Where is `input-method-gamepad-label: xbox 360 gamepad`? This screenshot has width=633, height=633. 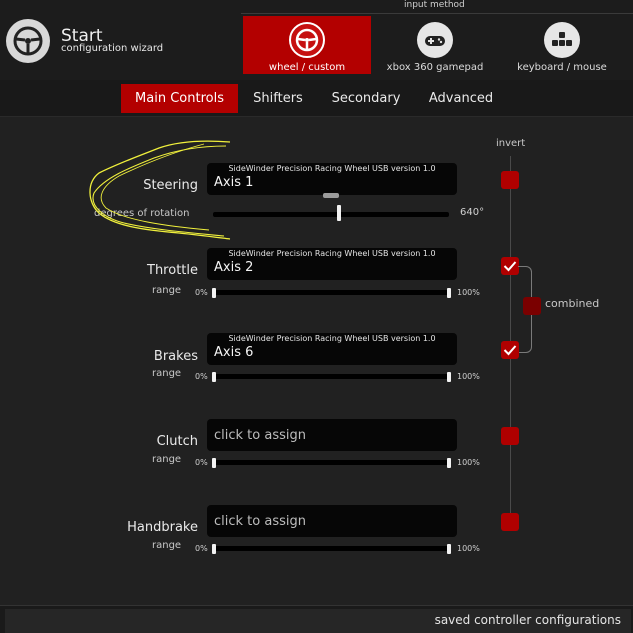 input-method-gamepad-label: xbox 360 gamepad is located at coordinates (435, 67).